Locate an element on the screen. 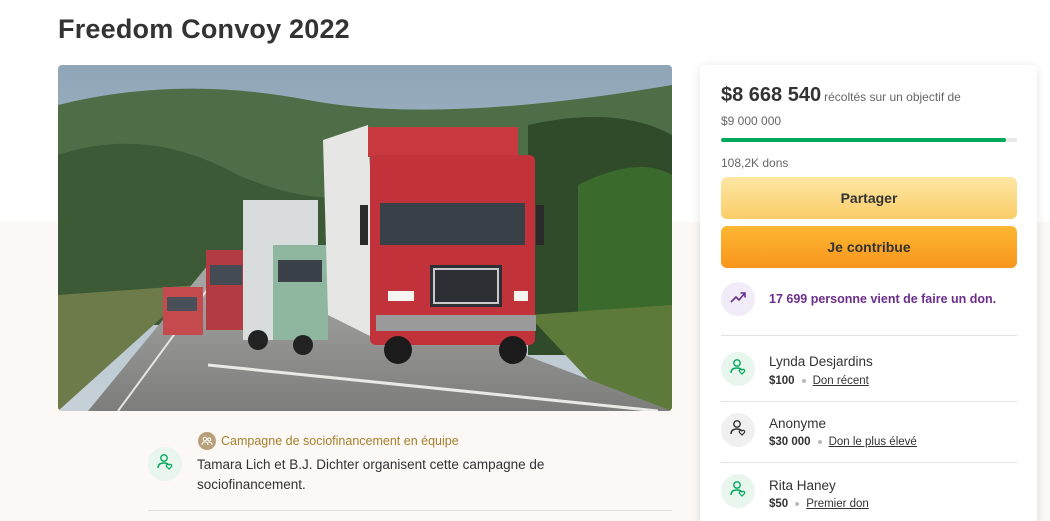  donor-tag-link: Don récent is located at coordinates (841, 381).